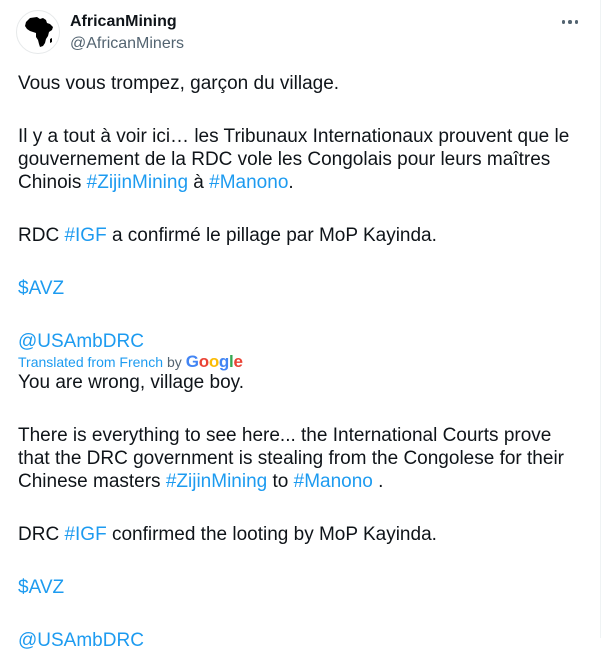  What do you see at coordinates (303, 288) in the screenshot?
I see `original-paragraph-4: $AVZ` at bounding box center [303, 288].